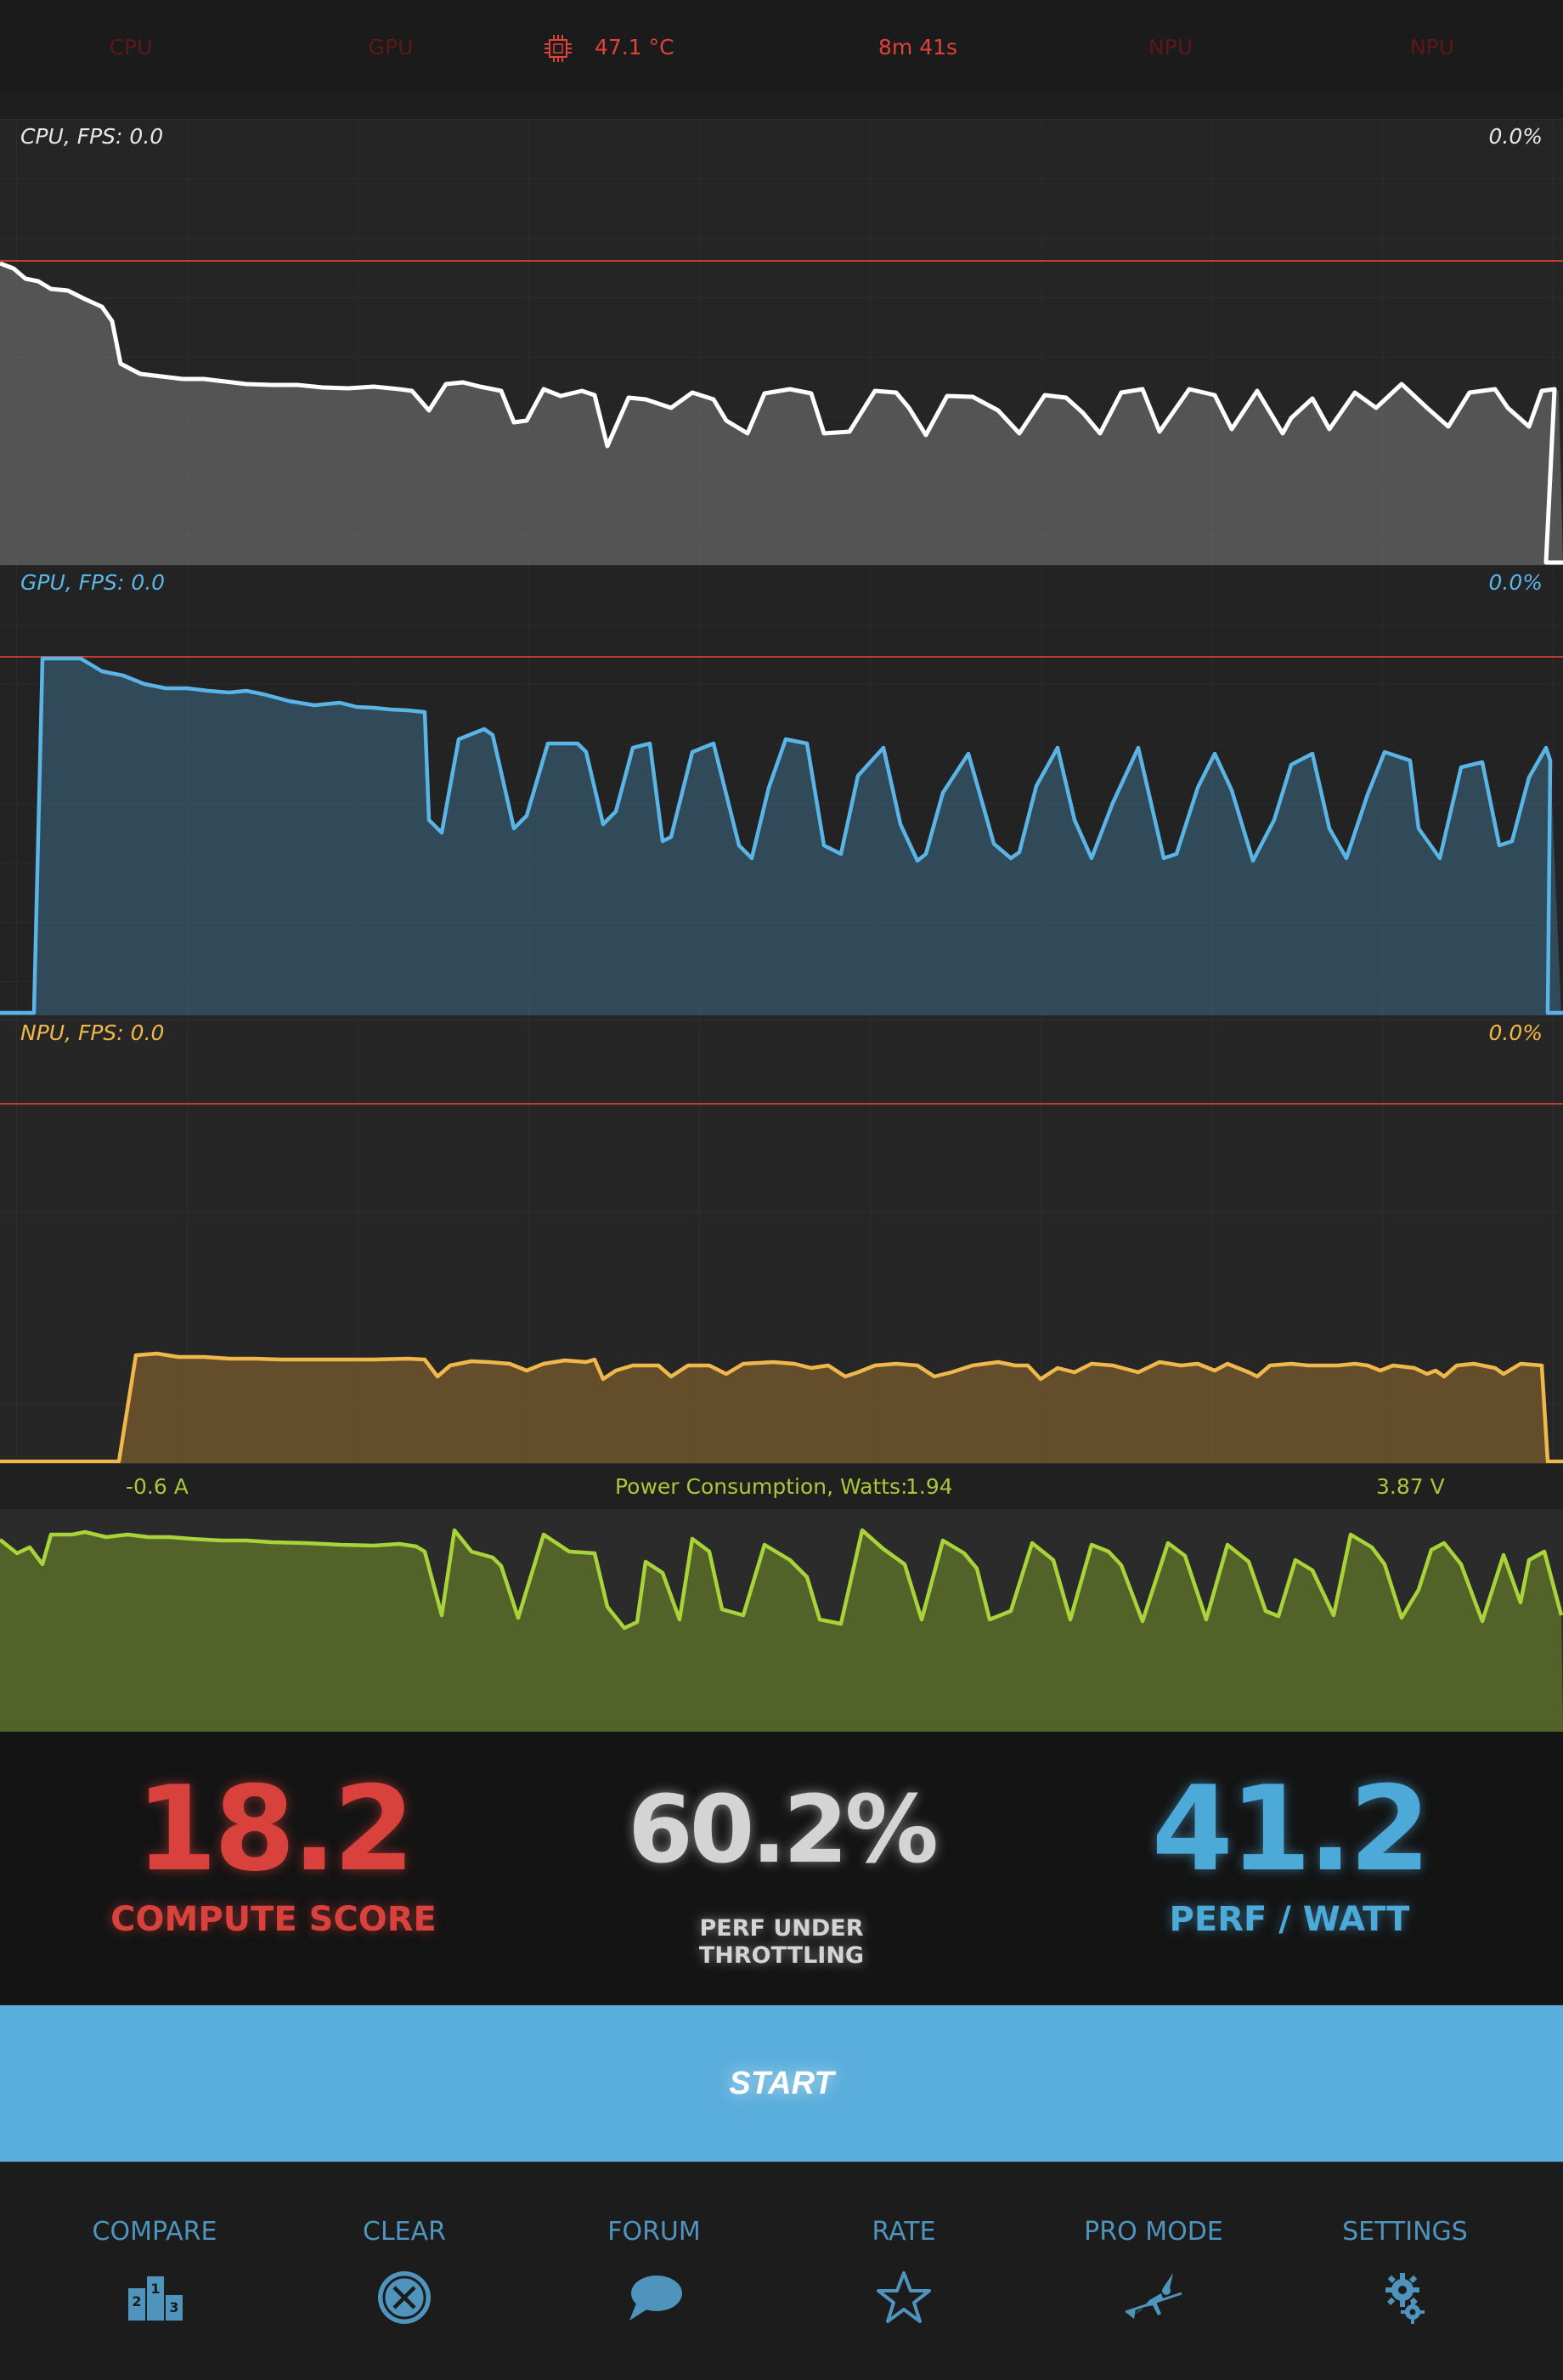  I want to click on throttling-label: PERF UNDER THROTTLING, so click(781, 1943).